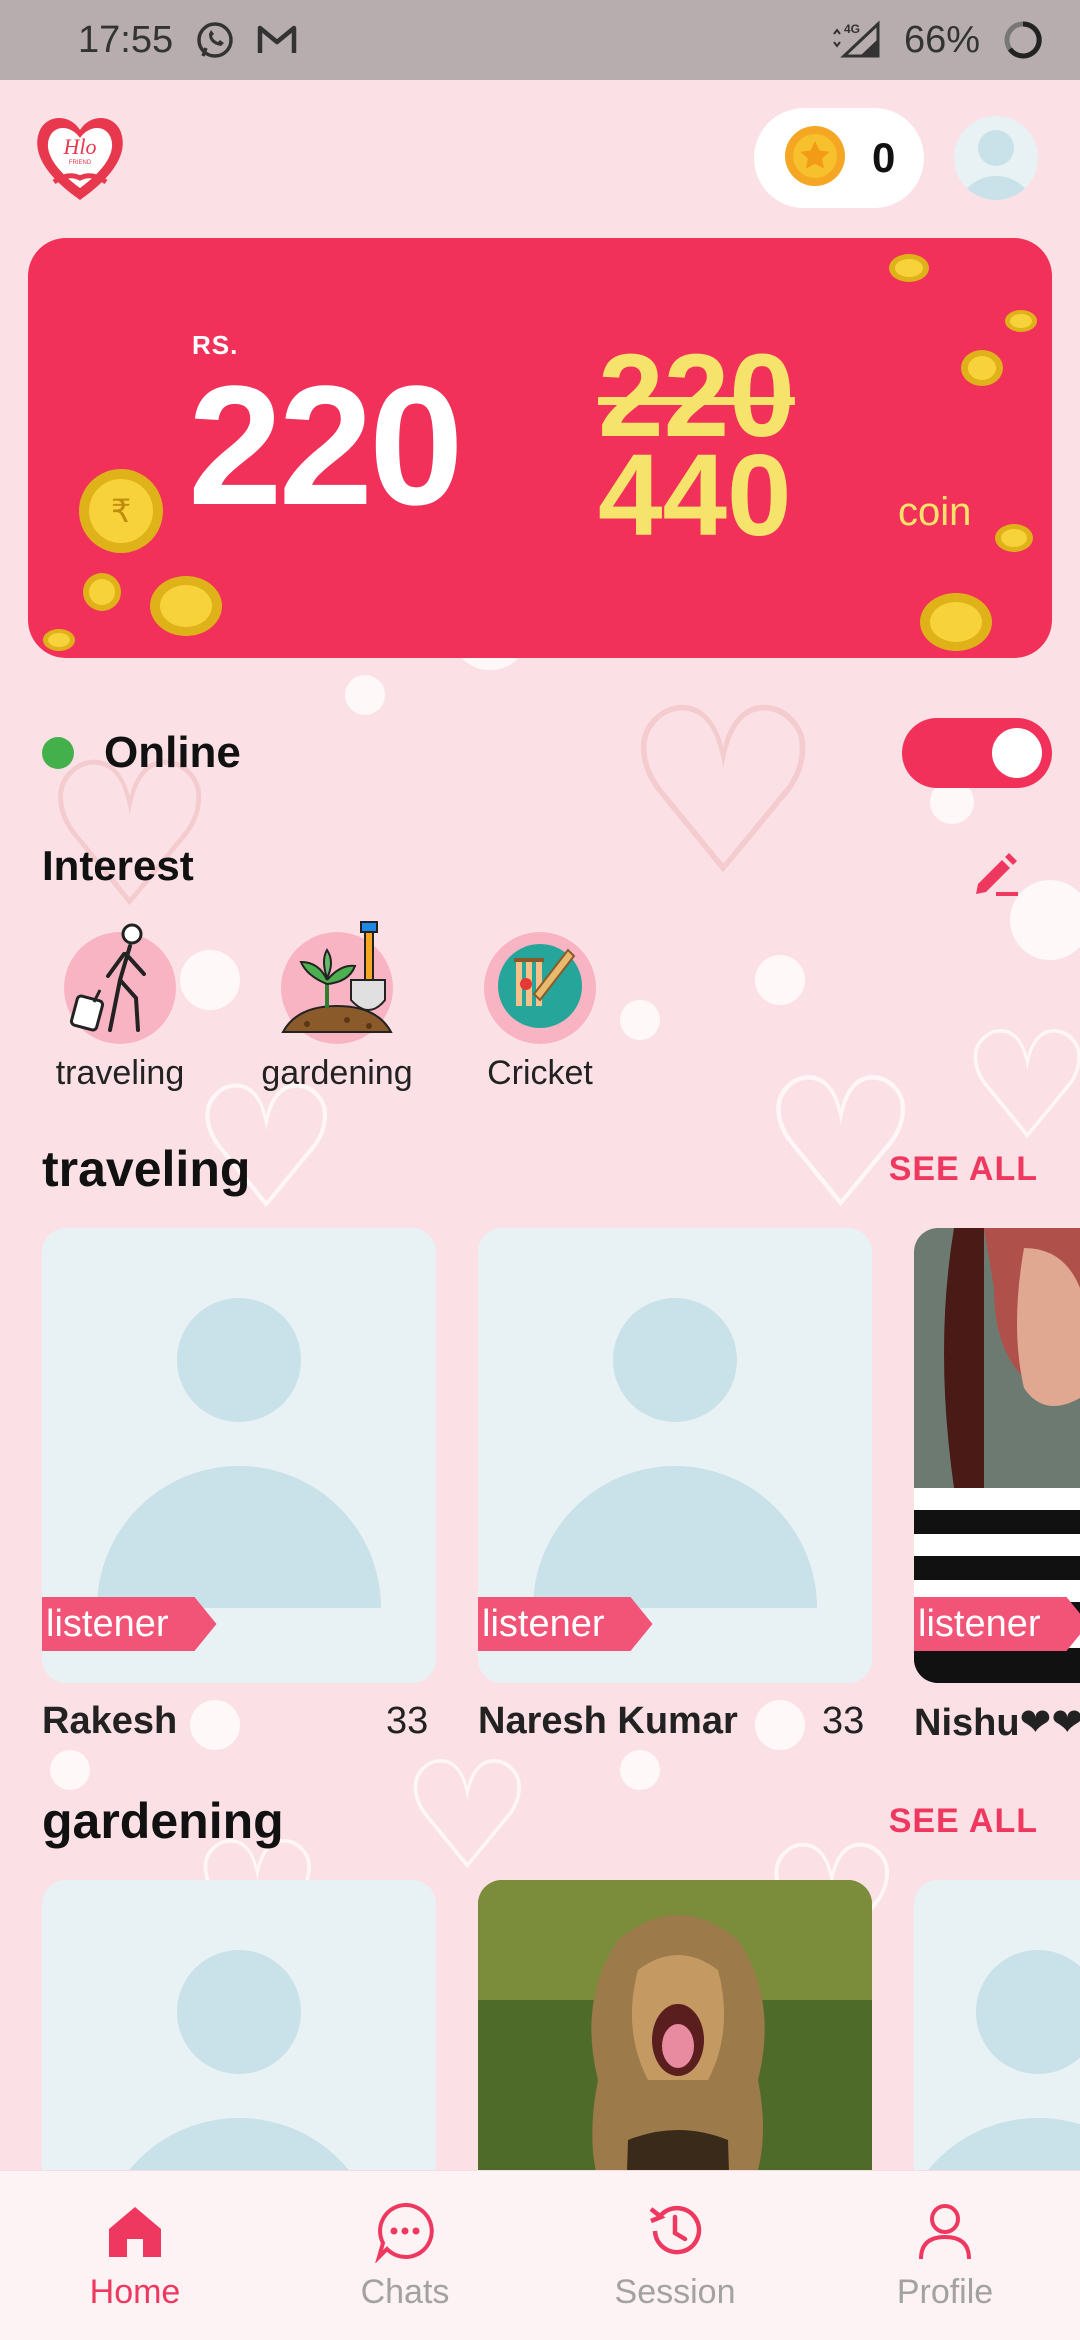 The width and height of the screenshot is (1080, 2340). I want to click on banner-price: 220, so click(326, 446).